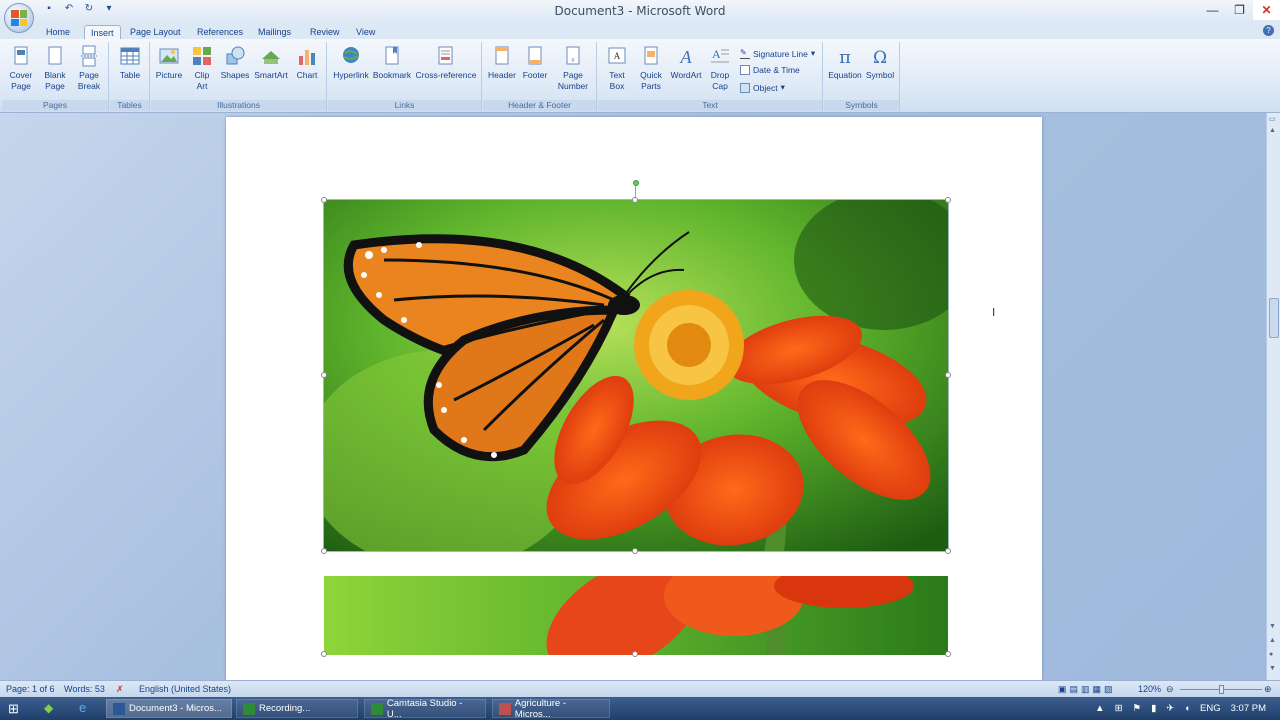 This screenshot has width=1280, height=720. What do you see at coordinates (535, 63) in the screenshot?
I see `footer-button: Footer` at bounding box center [535, 63].